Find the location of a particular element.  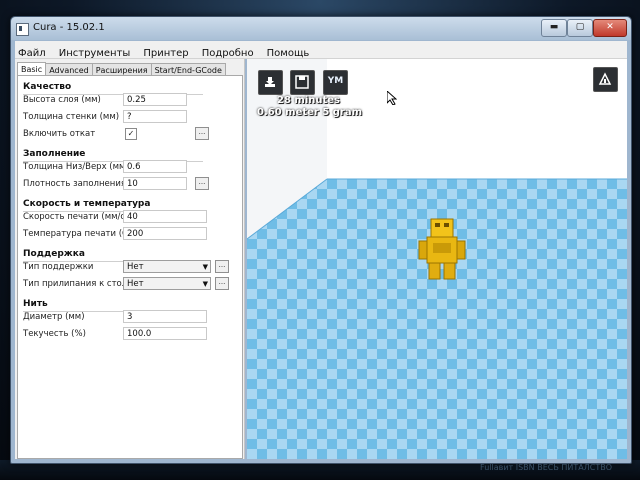

view-mode-icon is located at coordinates (605, 78).